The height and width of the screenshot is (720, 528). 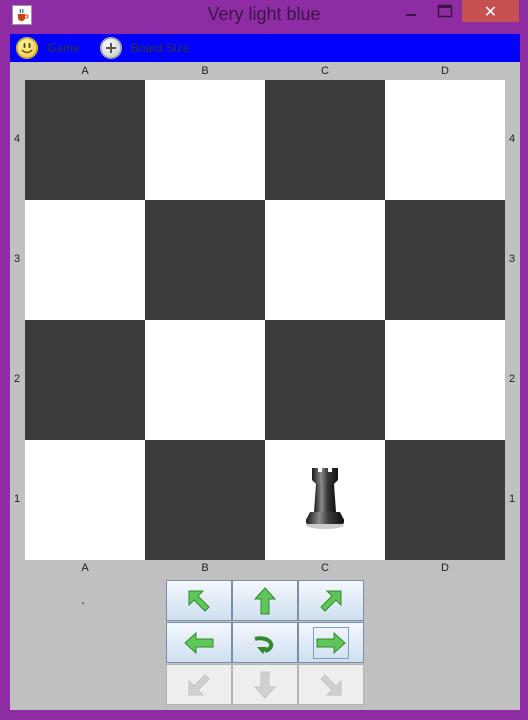 What do you see at coordinates (63, 48) in the screenshot?
I see `menu-game-label: Game` at bounding box center [63, 48].